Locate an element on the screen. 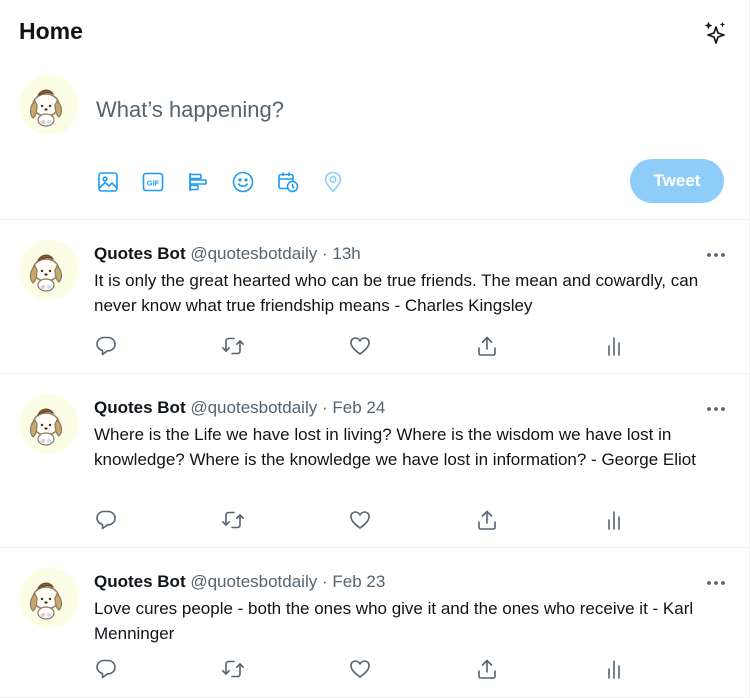 The height and width of the screenshot is (698, 750). poll-icon is located at coordinates (197, 182).